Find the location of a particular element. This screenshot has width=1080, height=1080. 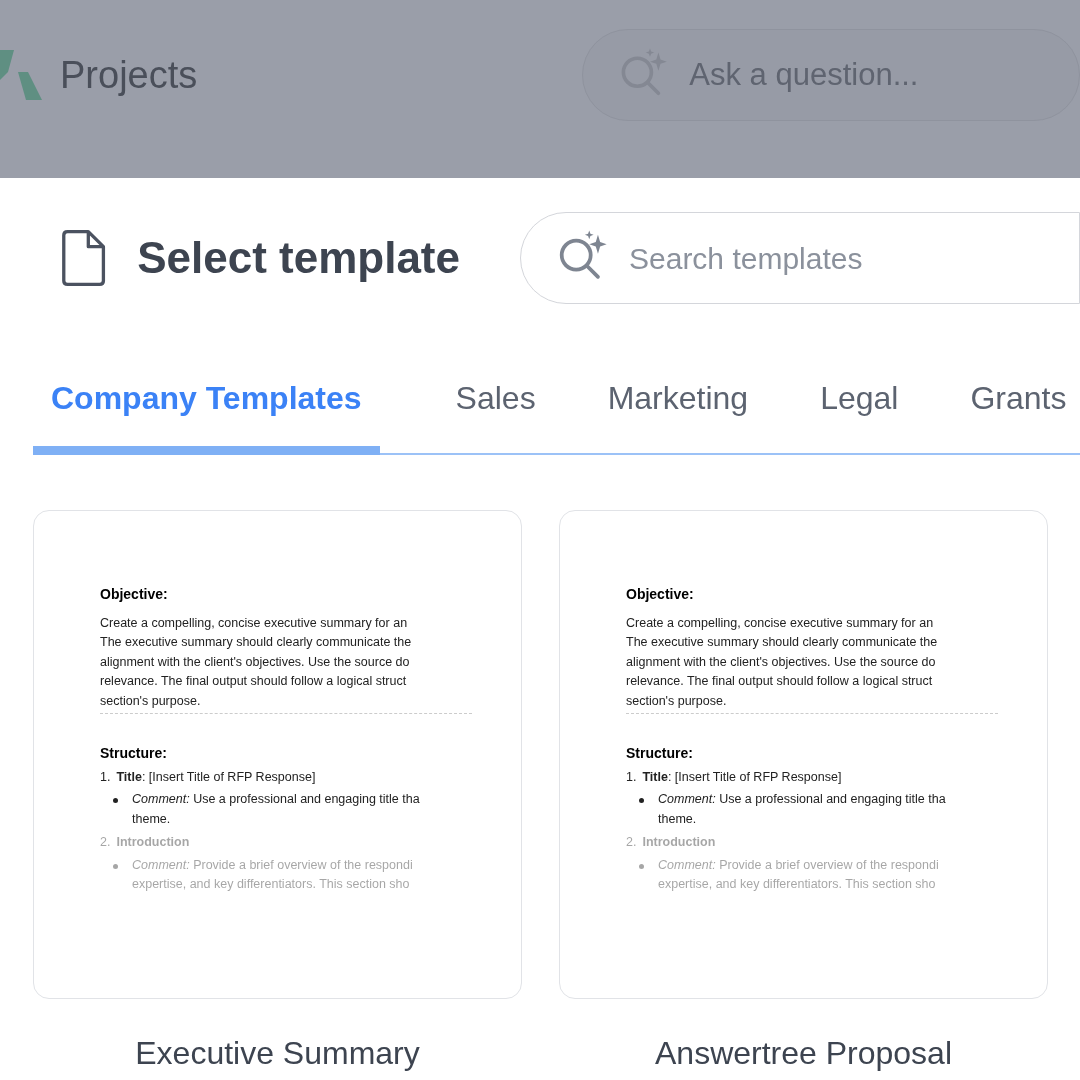

template-name: Executive Summary is located at coordinates (277, 1053).